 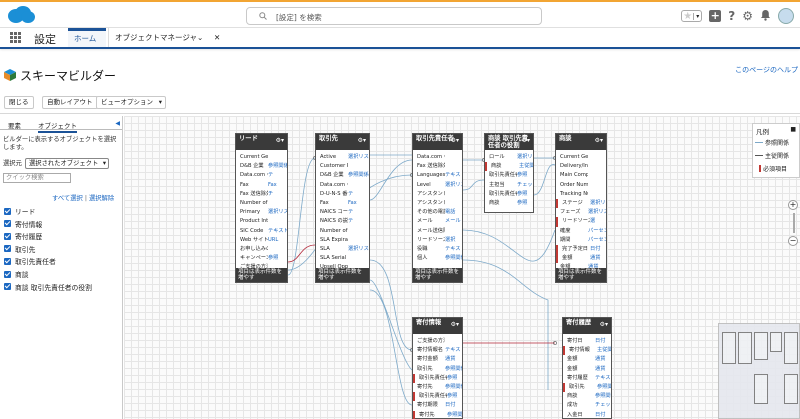 I want to click on schema-field: SIC Code テキスト, so click(x=261, y=231).